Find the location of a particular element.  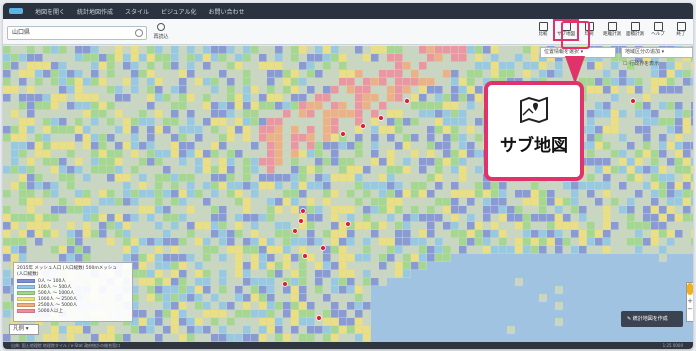

area-icon is located at coordinates (635, 26).